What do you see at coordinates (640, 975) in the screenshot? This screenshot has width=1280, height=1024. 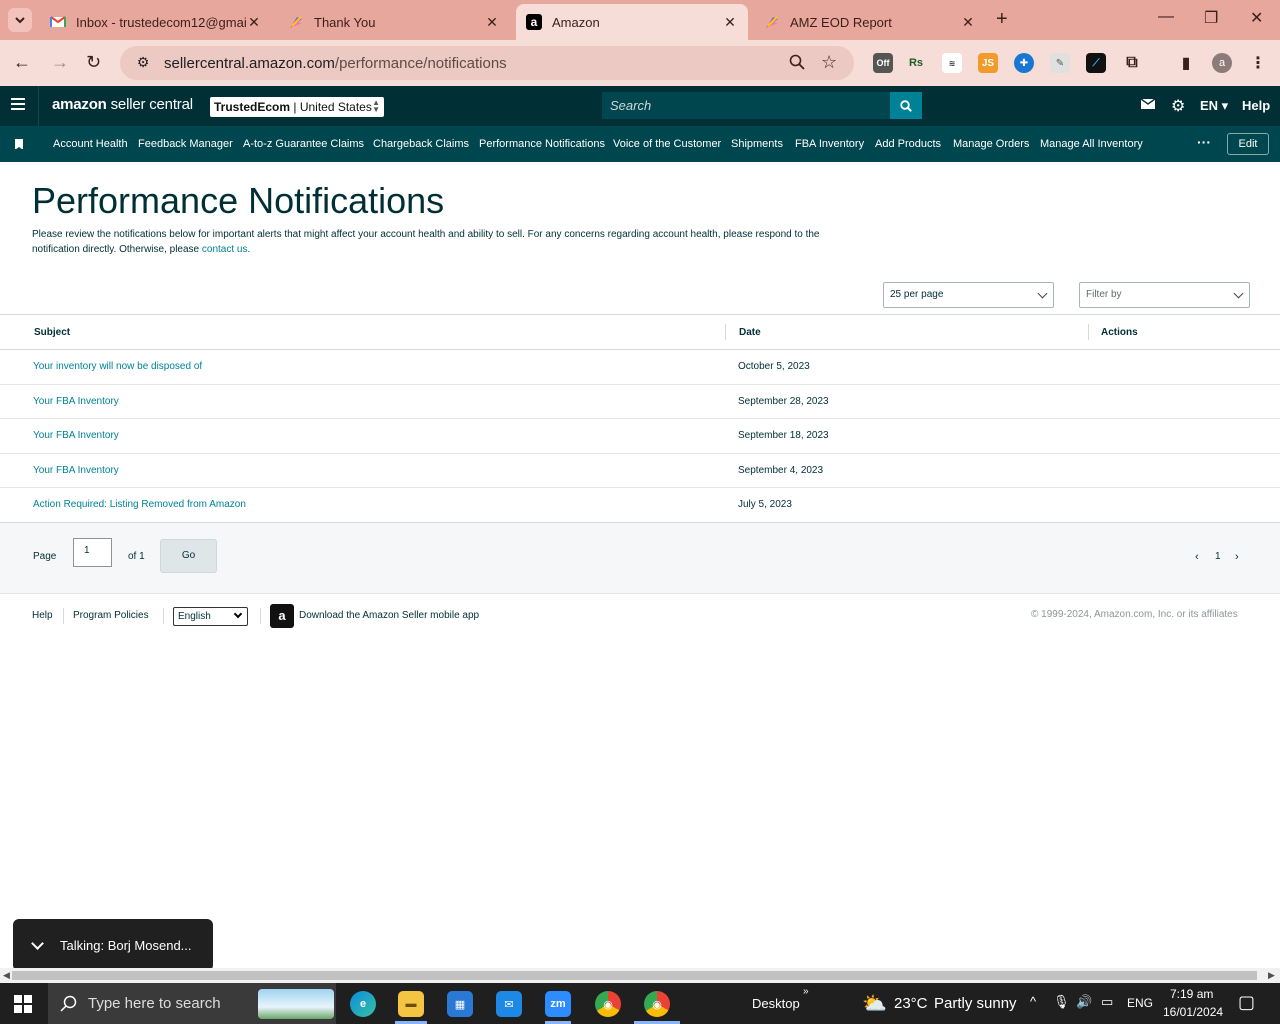 I see `horizontal-scrollbar: ◀ ▶` at bounding box center [640, 975].